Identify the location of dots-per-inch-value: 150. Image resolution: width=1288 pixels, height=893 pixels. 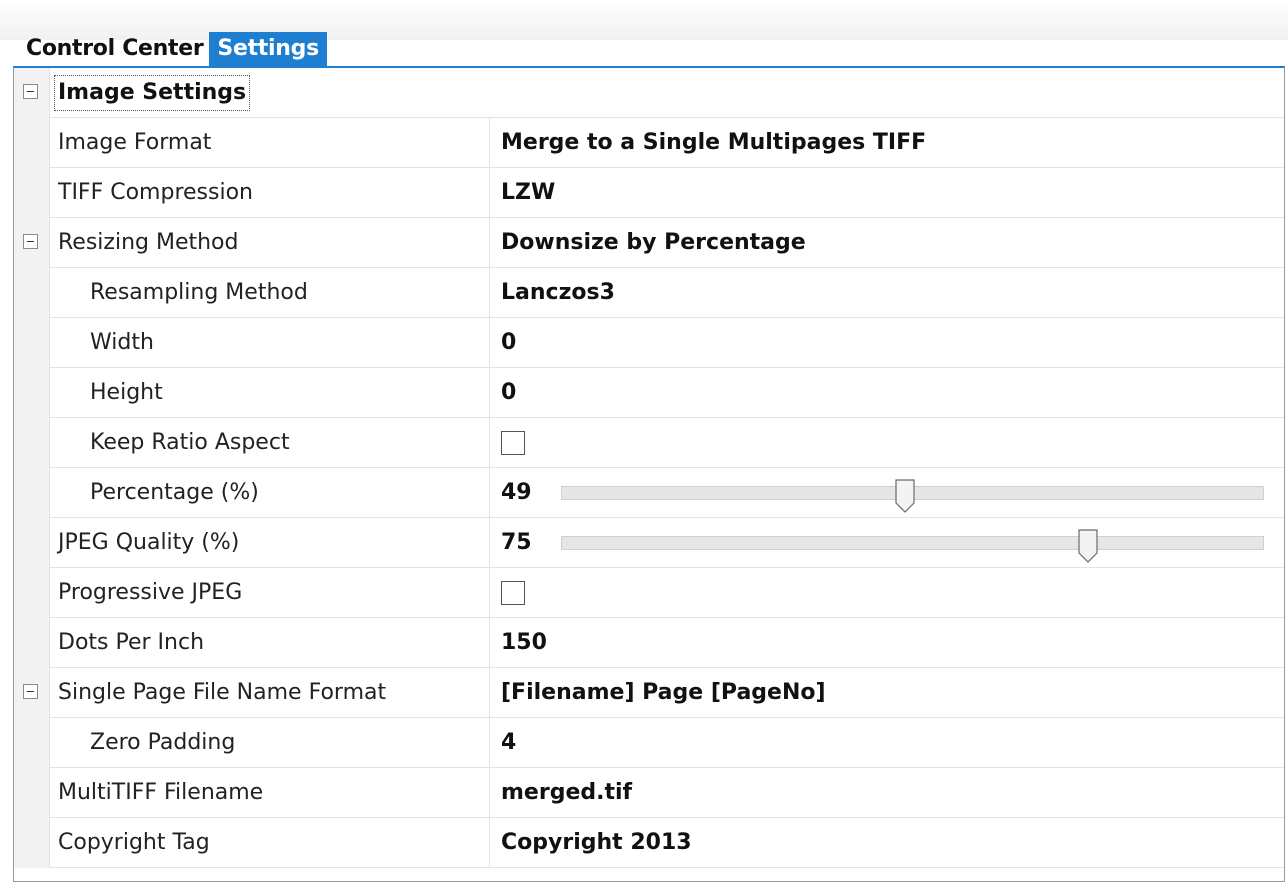
(892, 642).